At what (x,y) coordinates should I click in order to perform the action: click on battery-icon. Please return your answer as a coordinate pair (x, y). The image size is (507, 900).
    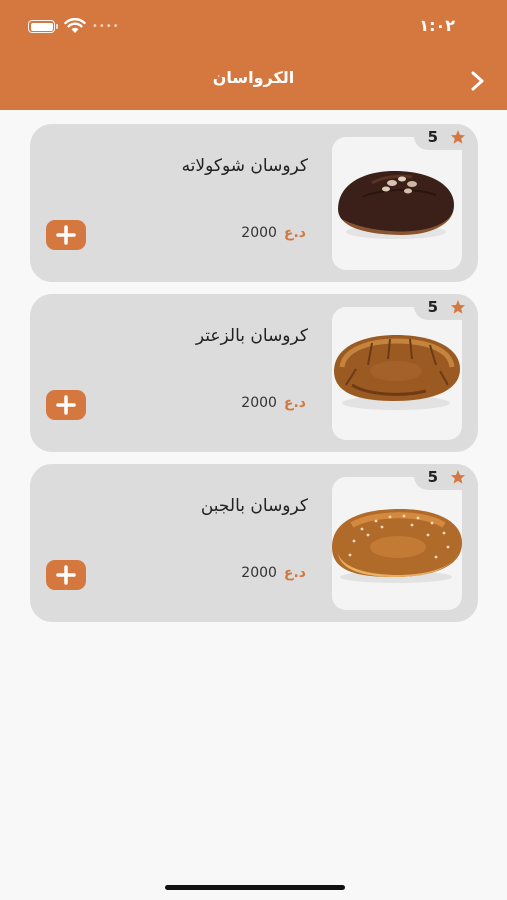
    Looking at the image, I should click on (43, 26).